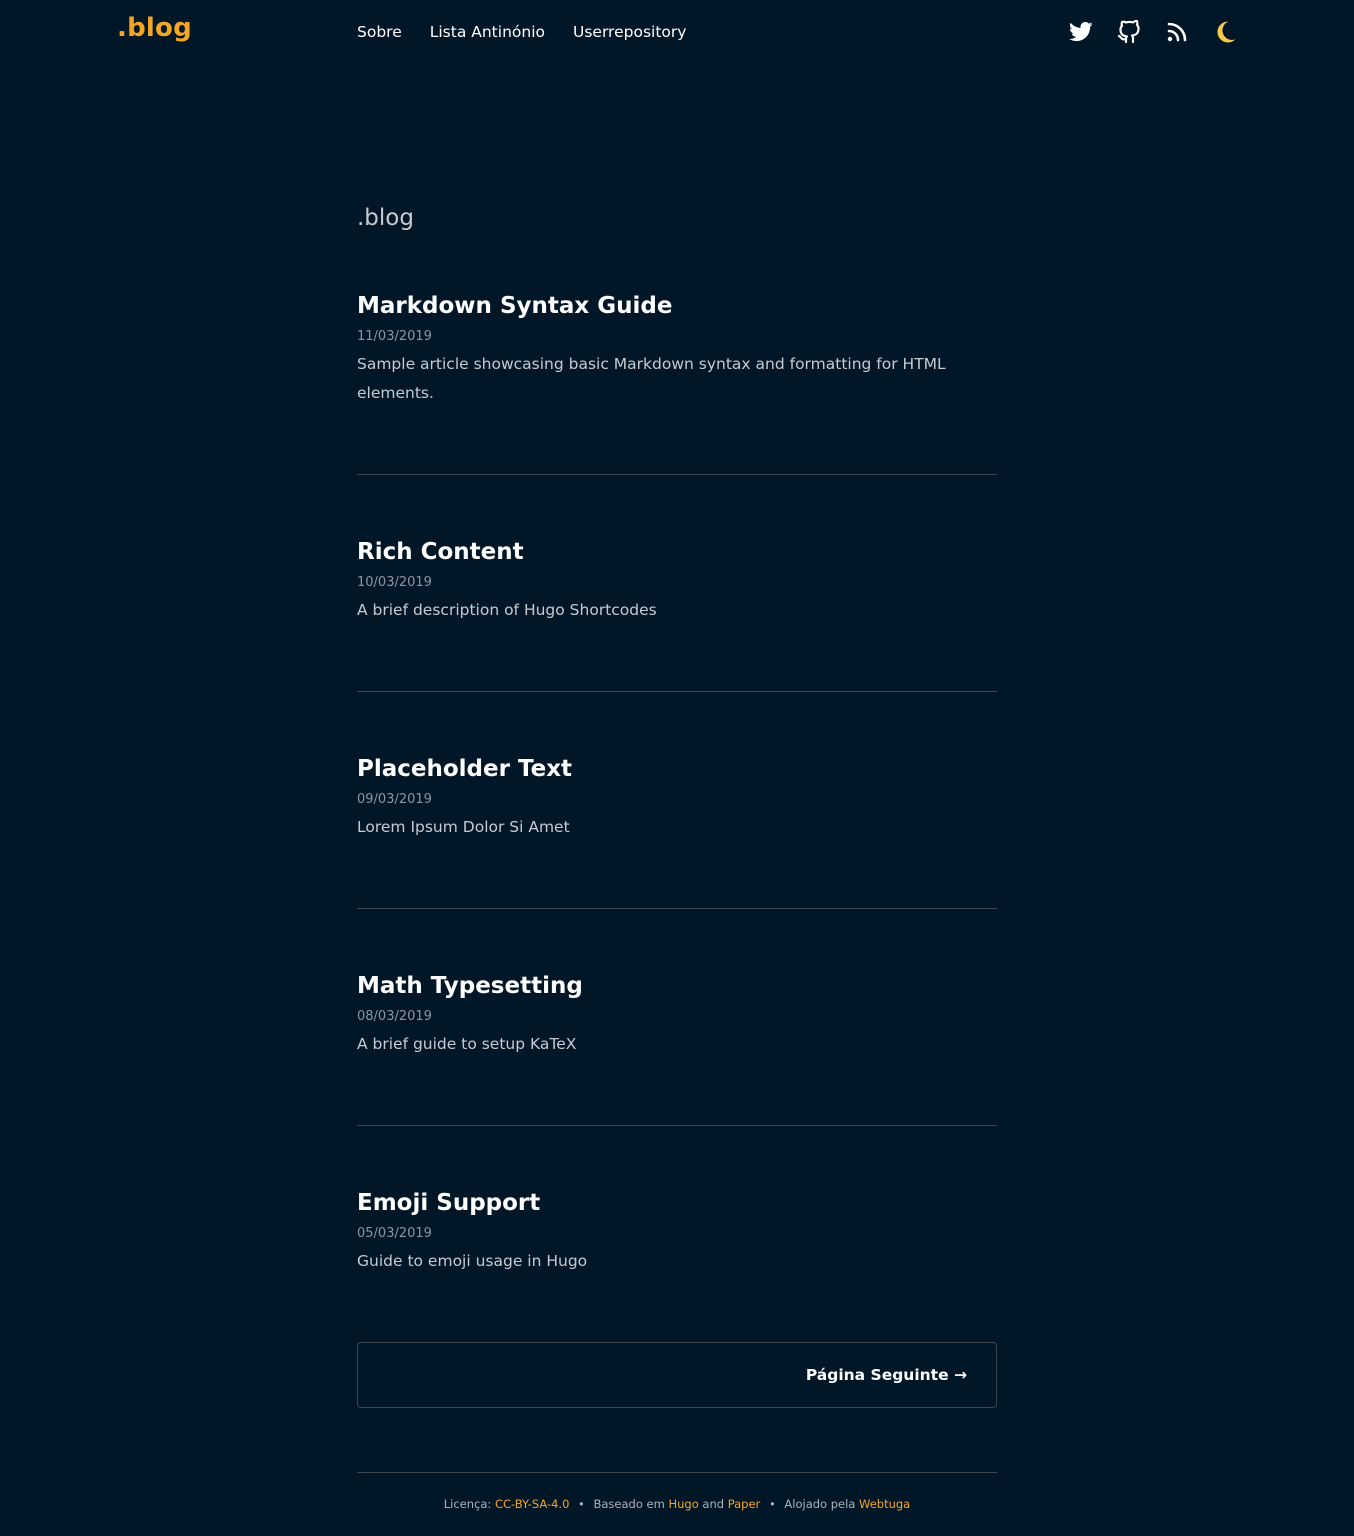  I want to click on pagination: Página Seguinte →, so click(677, 1375).